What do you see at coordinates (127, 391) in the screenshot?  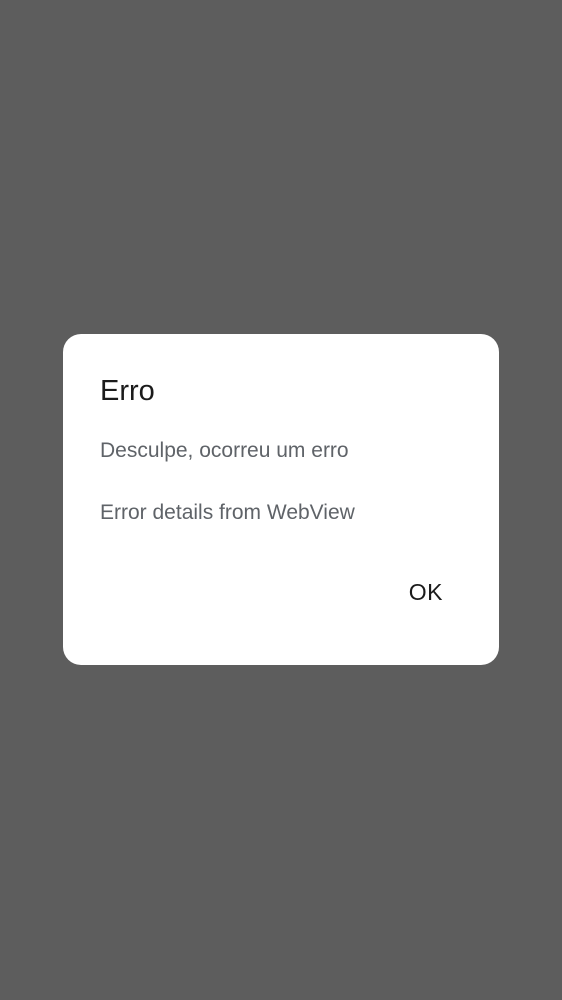 I see `dialog-title: Erro` at bounding box center [127, 391].